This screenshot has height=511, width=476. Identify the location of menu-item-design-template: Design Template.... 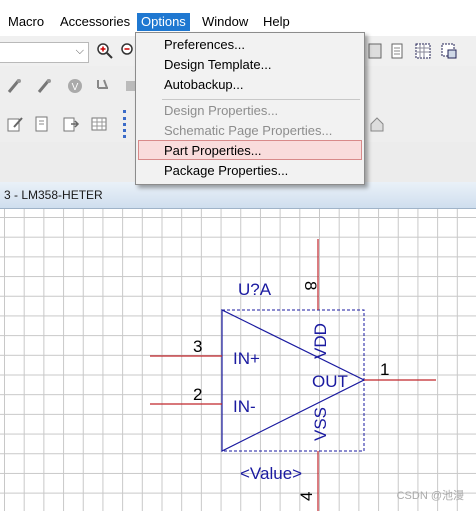
(250, 65).